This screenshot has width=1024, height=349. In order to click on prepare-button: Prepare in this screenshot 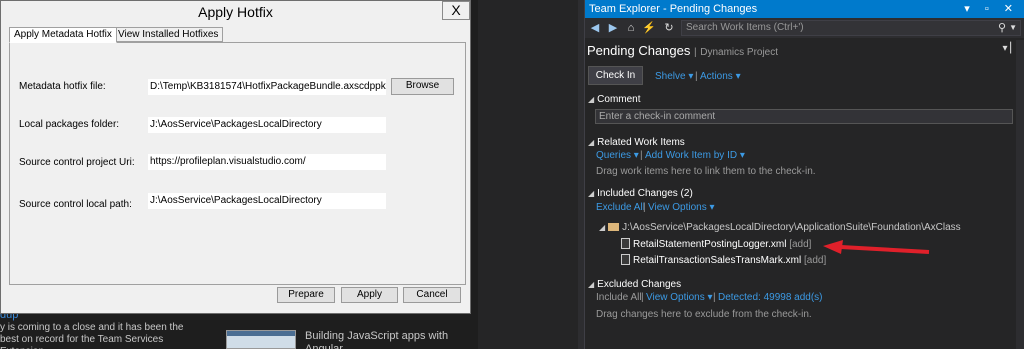, I will do `click(306, 295)`.